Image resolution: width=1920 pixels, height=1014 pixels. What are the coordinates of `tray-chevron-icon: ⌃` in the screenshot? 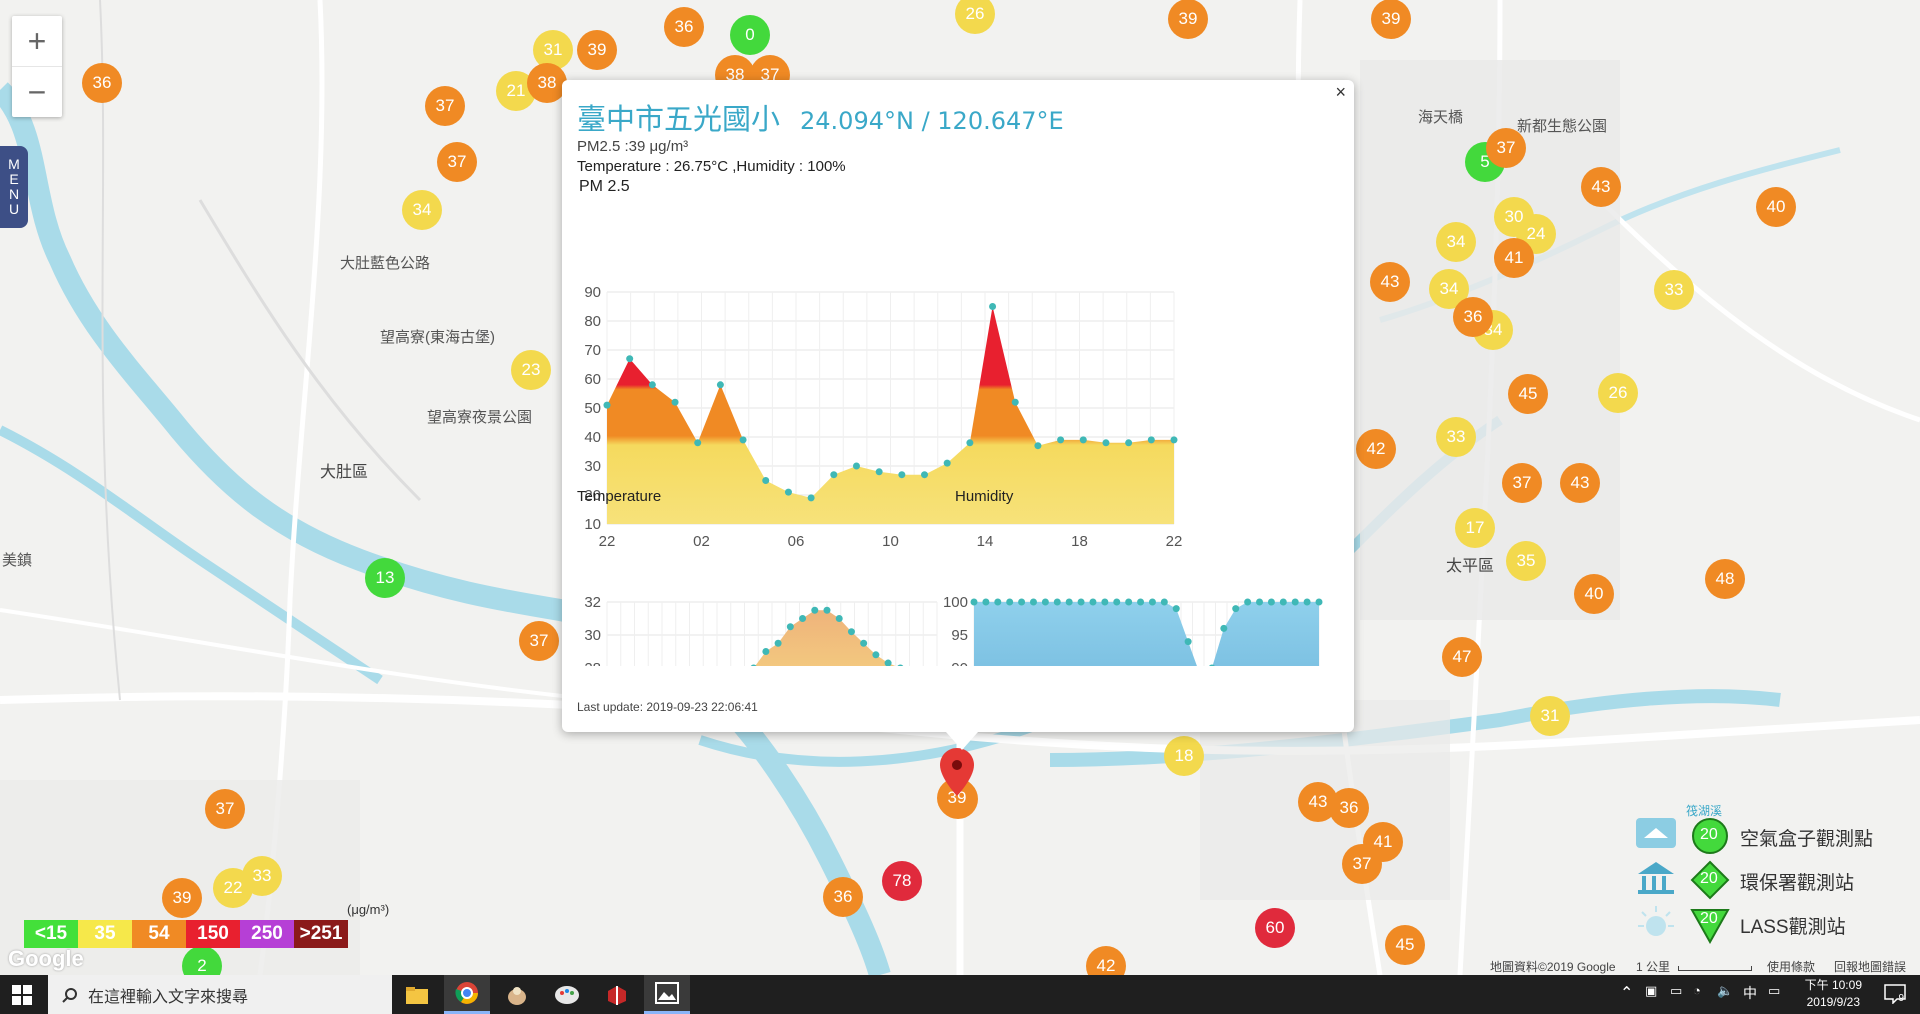 It's located at (1626, 993).